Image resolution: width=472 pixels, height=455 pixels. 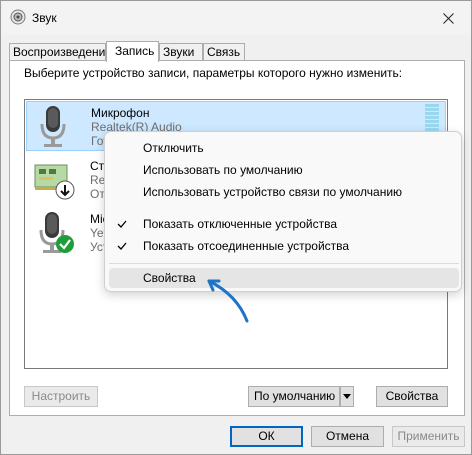 I want to click on menu-item-show-disabled: Показать отключенные устройства, so click(x=284, y=224).